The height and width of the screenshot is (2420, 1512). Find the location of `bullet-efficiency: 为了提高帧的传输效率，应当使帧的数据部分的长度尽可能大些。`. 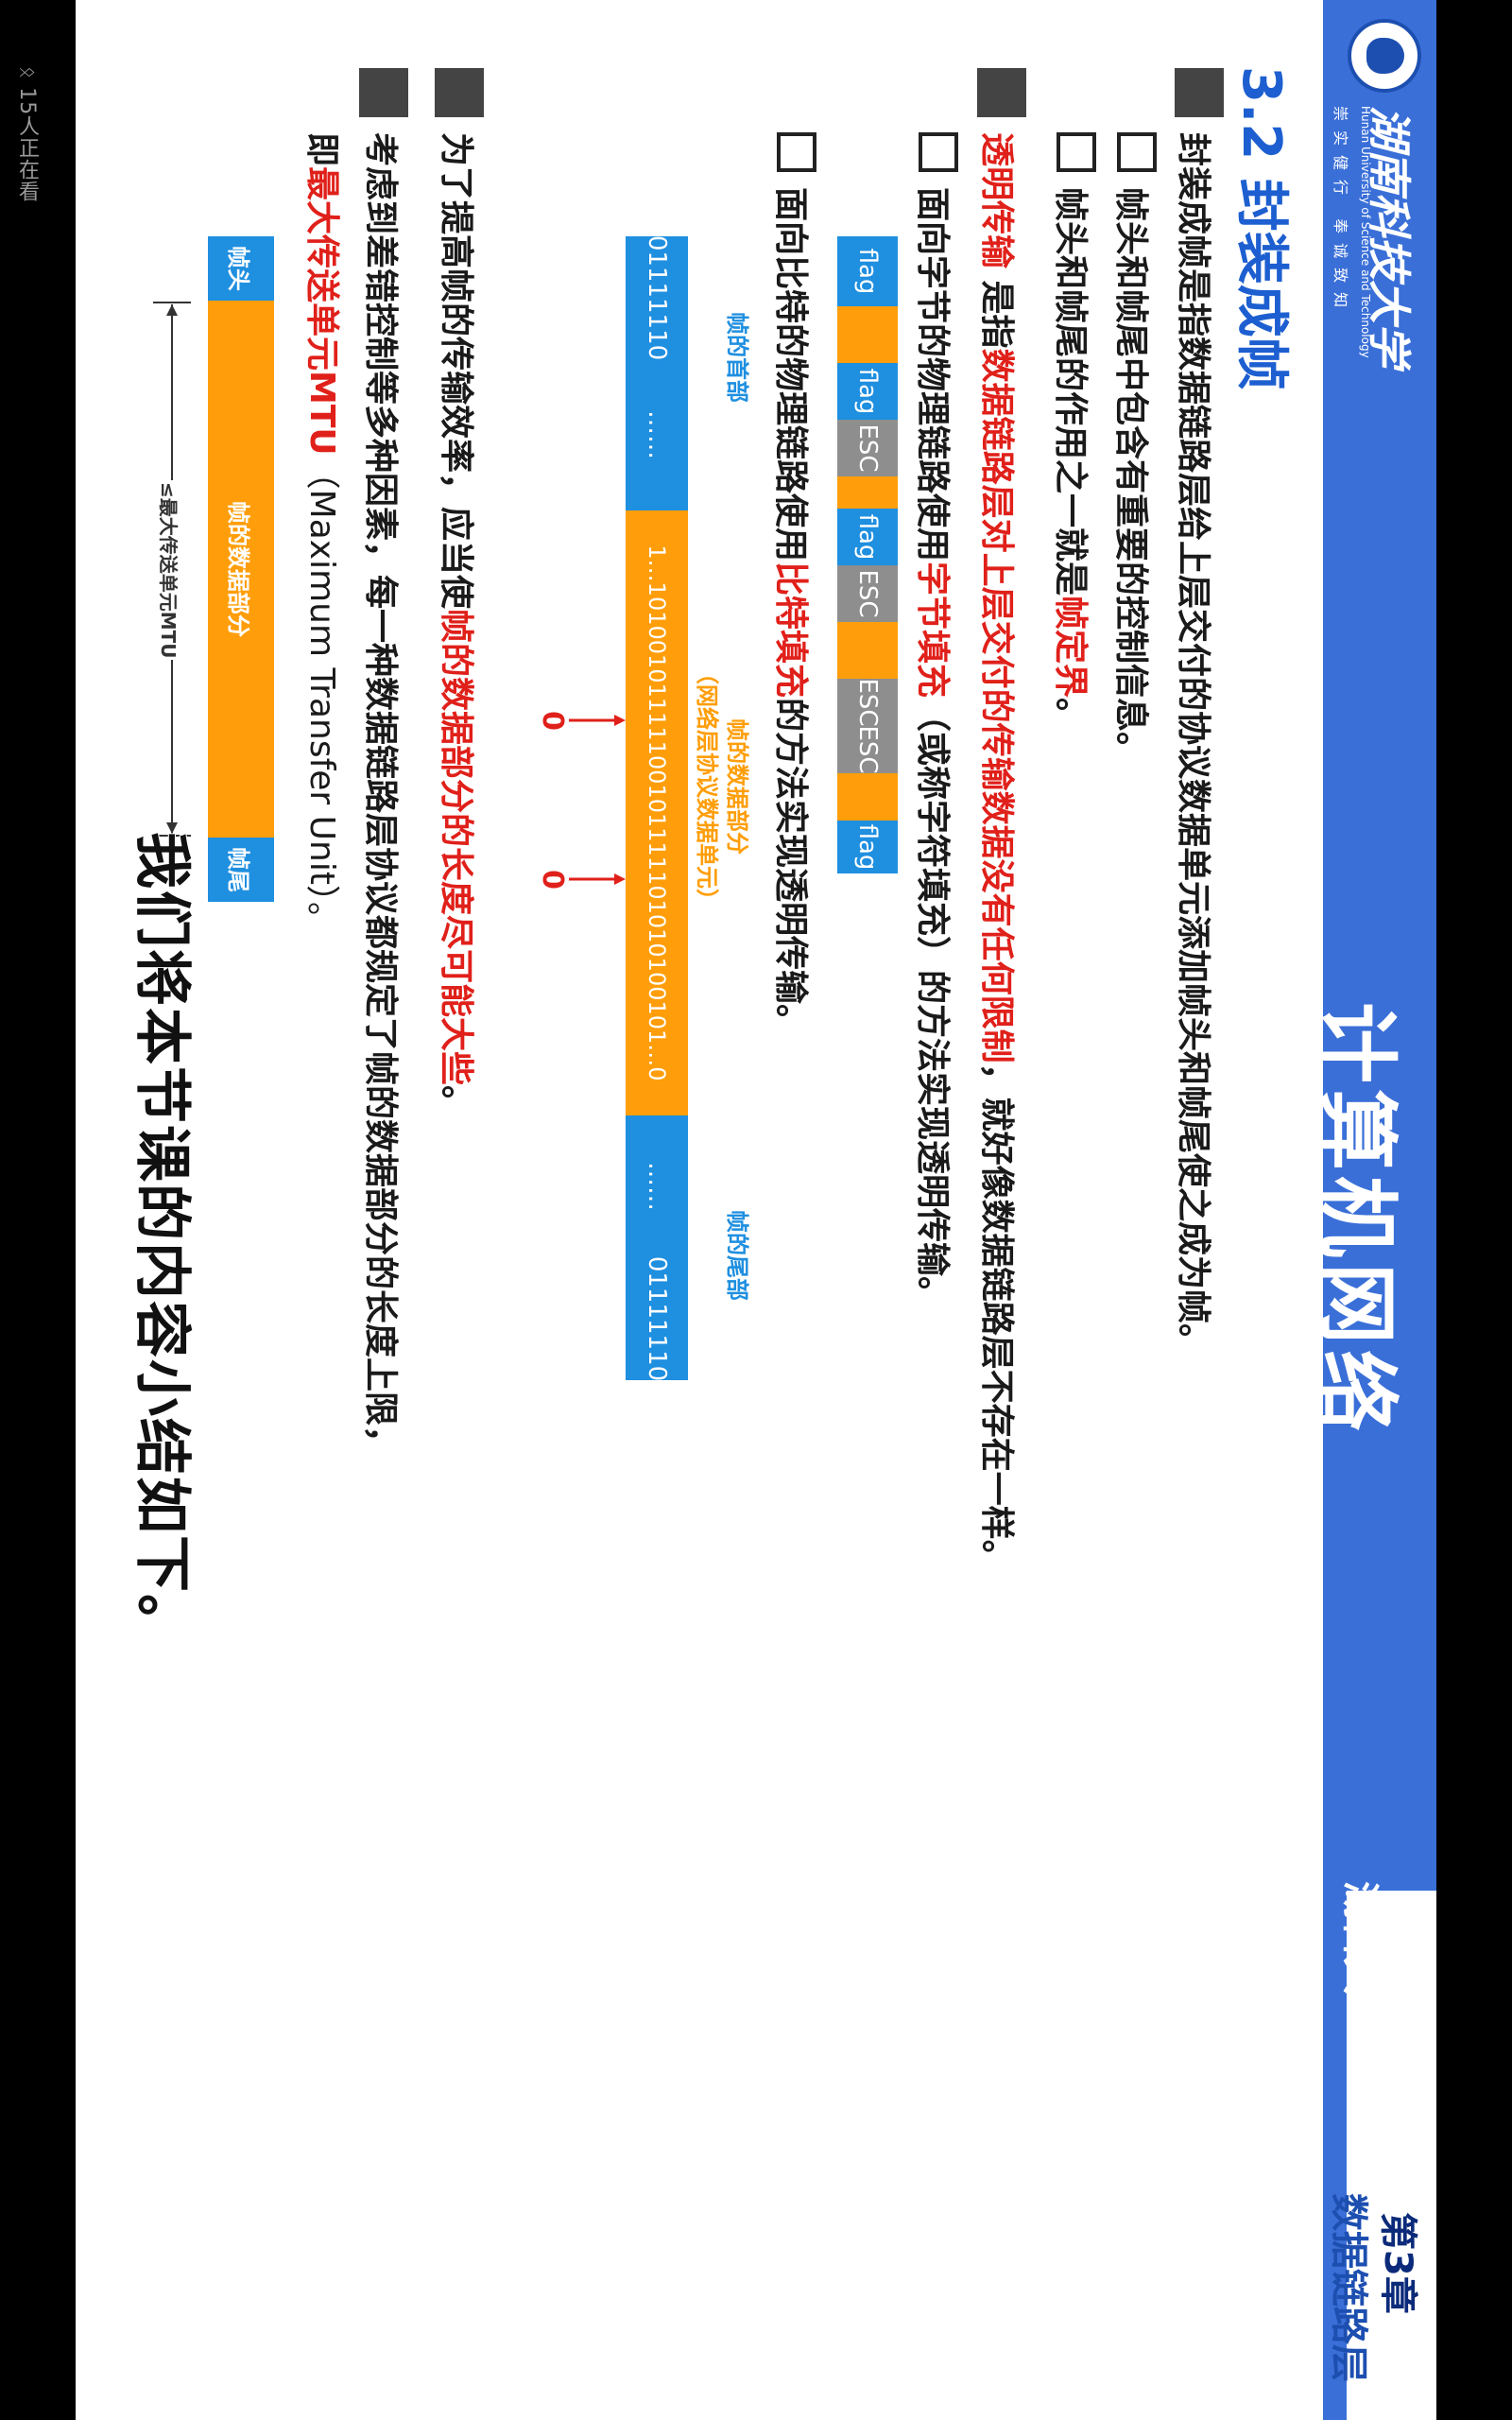

bullet-efficiency: 为了提高帧的传输效率，应当使帧的数据部分的长度尽可能大些。 is located at coordinates (459, 625).